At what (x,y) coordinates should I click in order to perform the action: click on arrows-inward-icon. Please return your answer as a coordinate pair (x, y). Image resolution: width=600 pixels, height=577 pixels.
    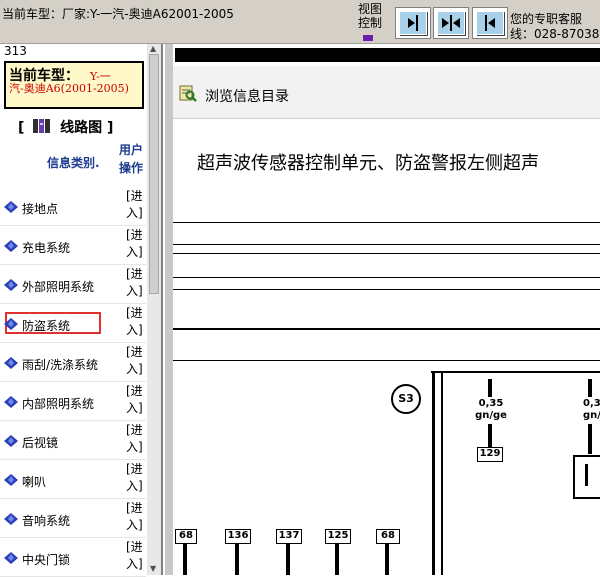
    Looking at the image, I should click on (451, 23).